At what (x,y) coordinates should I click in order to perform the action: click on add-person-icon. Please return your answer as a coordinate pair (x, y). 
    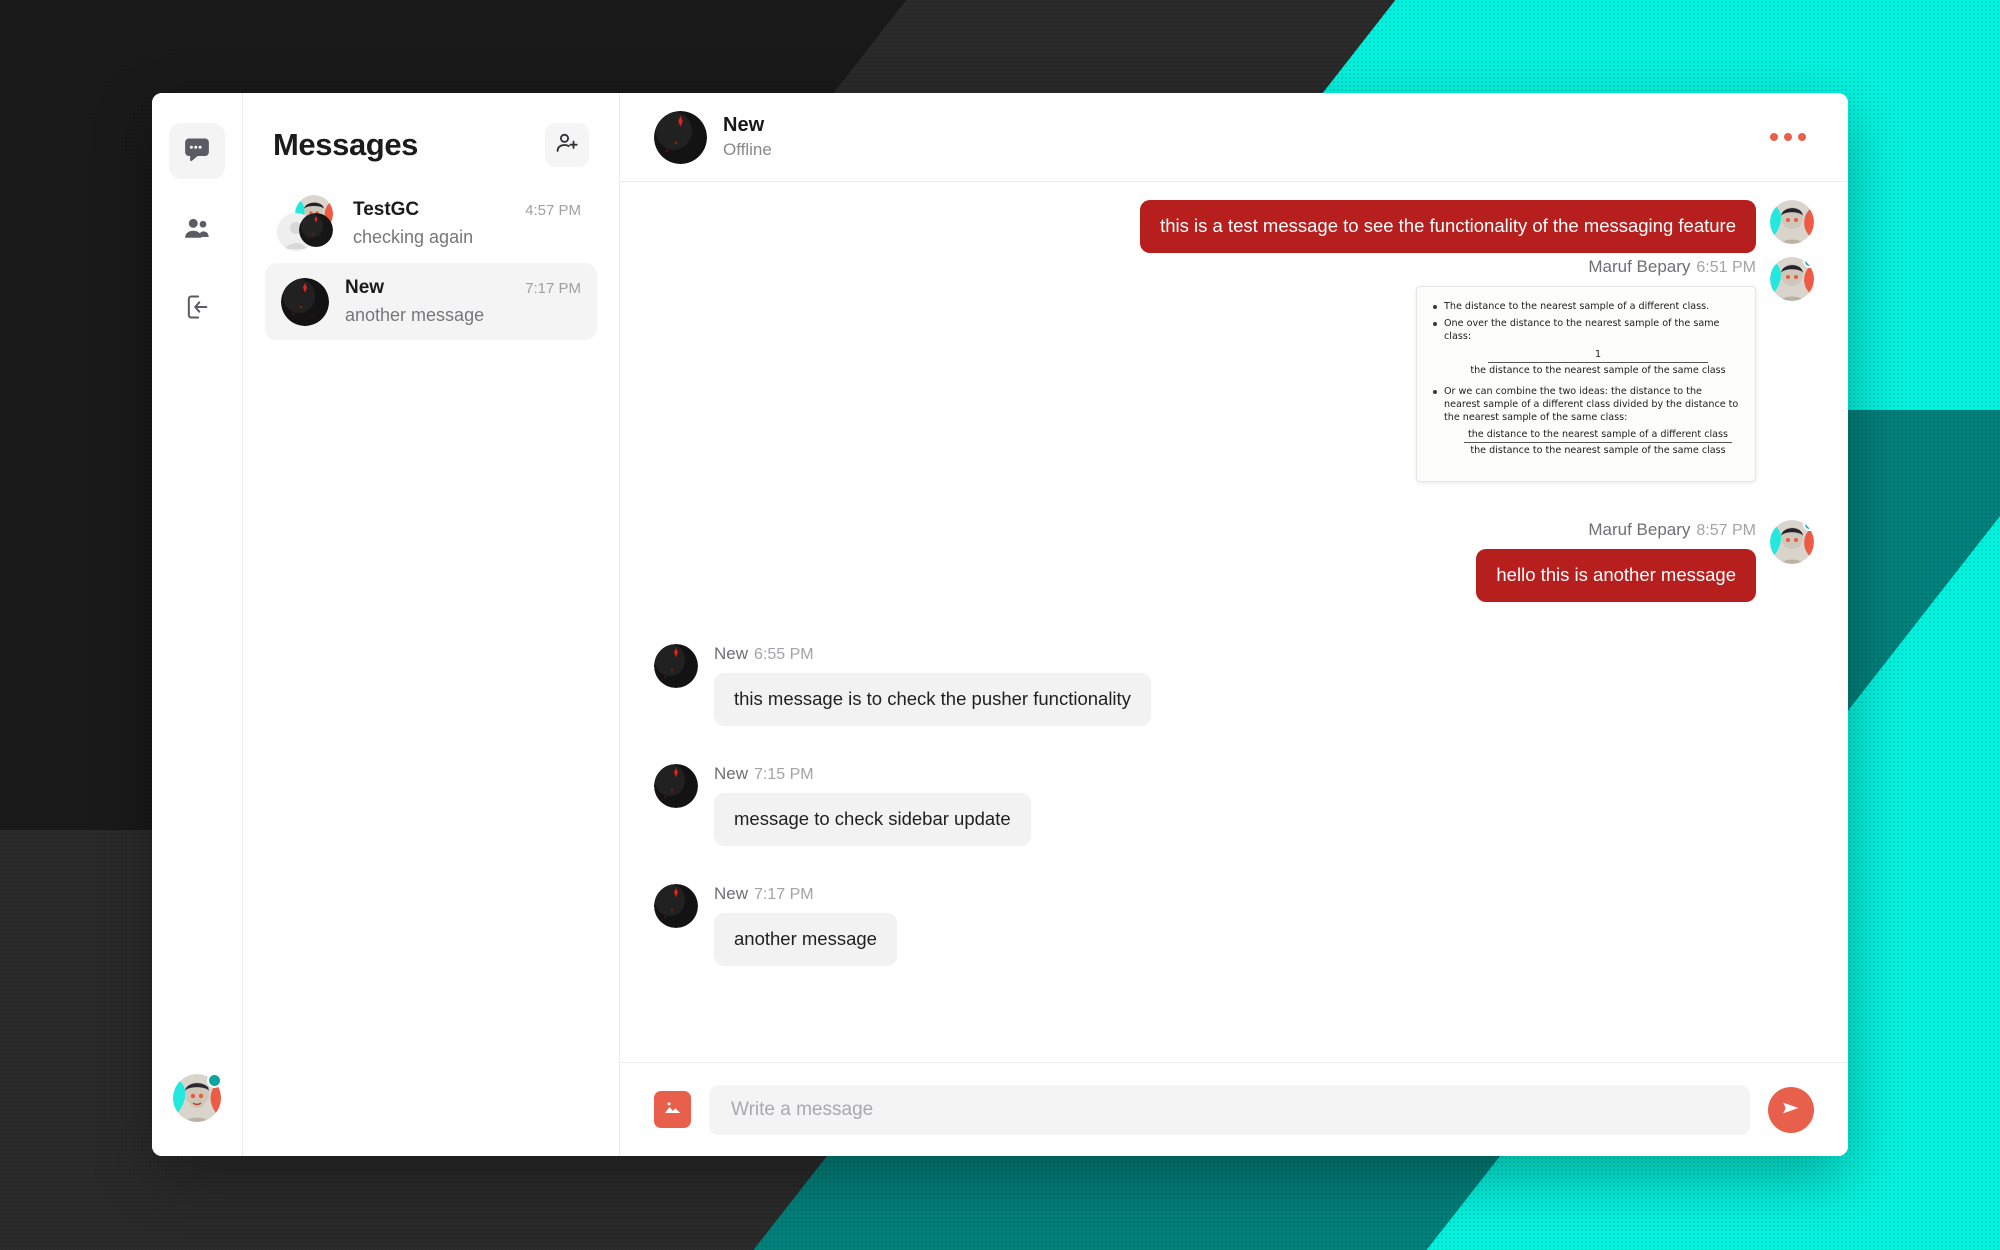
    Looking at the image, I should click on (567, 145).